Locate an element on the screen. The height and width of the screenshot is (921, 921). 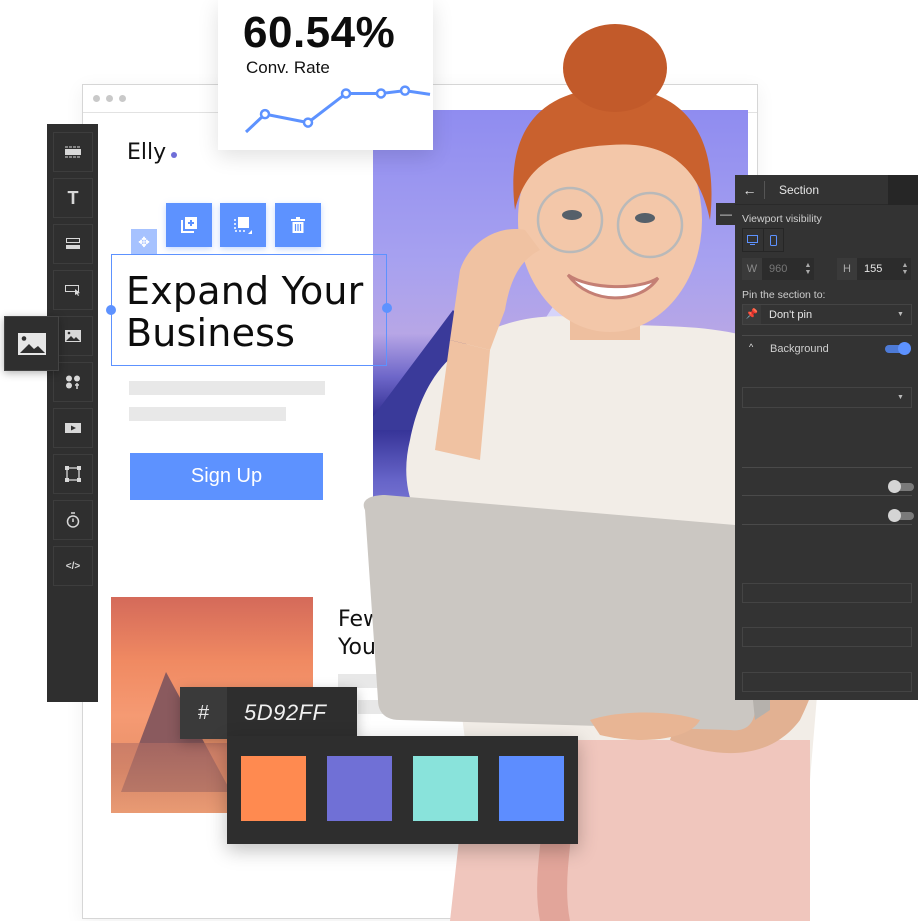
desktop-visibility-button is located at coordinates (753, 240).